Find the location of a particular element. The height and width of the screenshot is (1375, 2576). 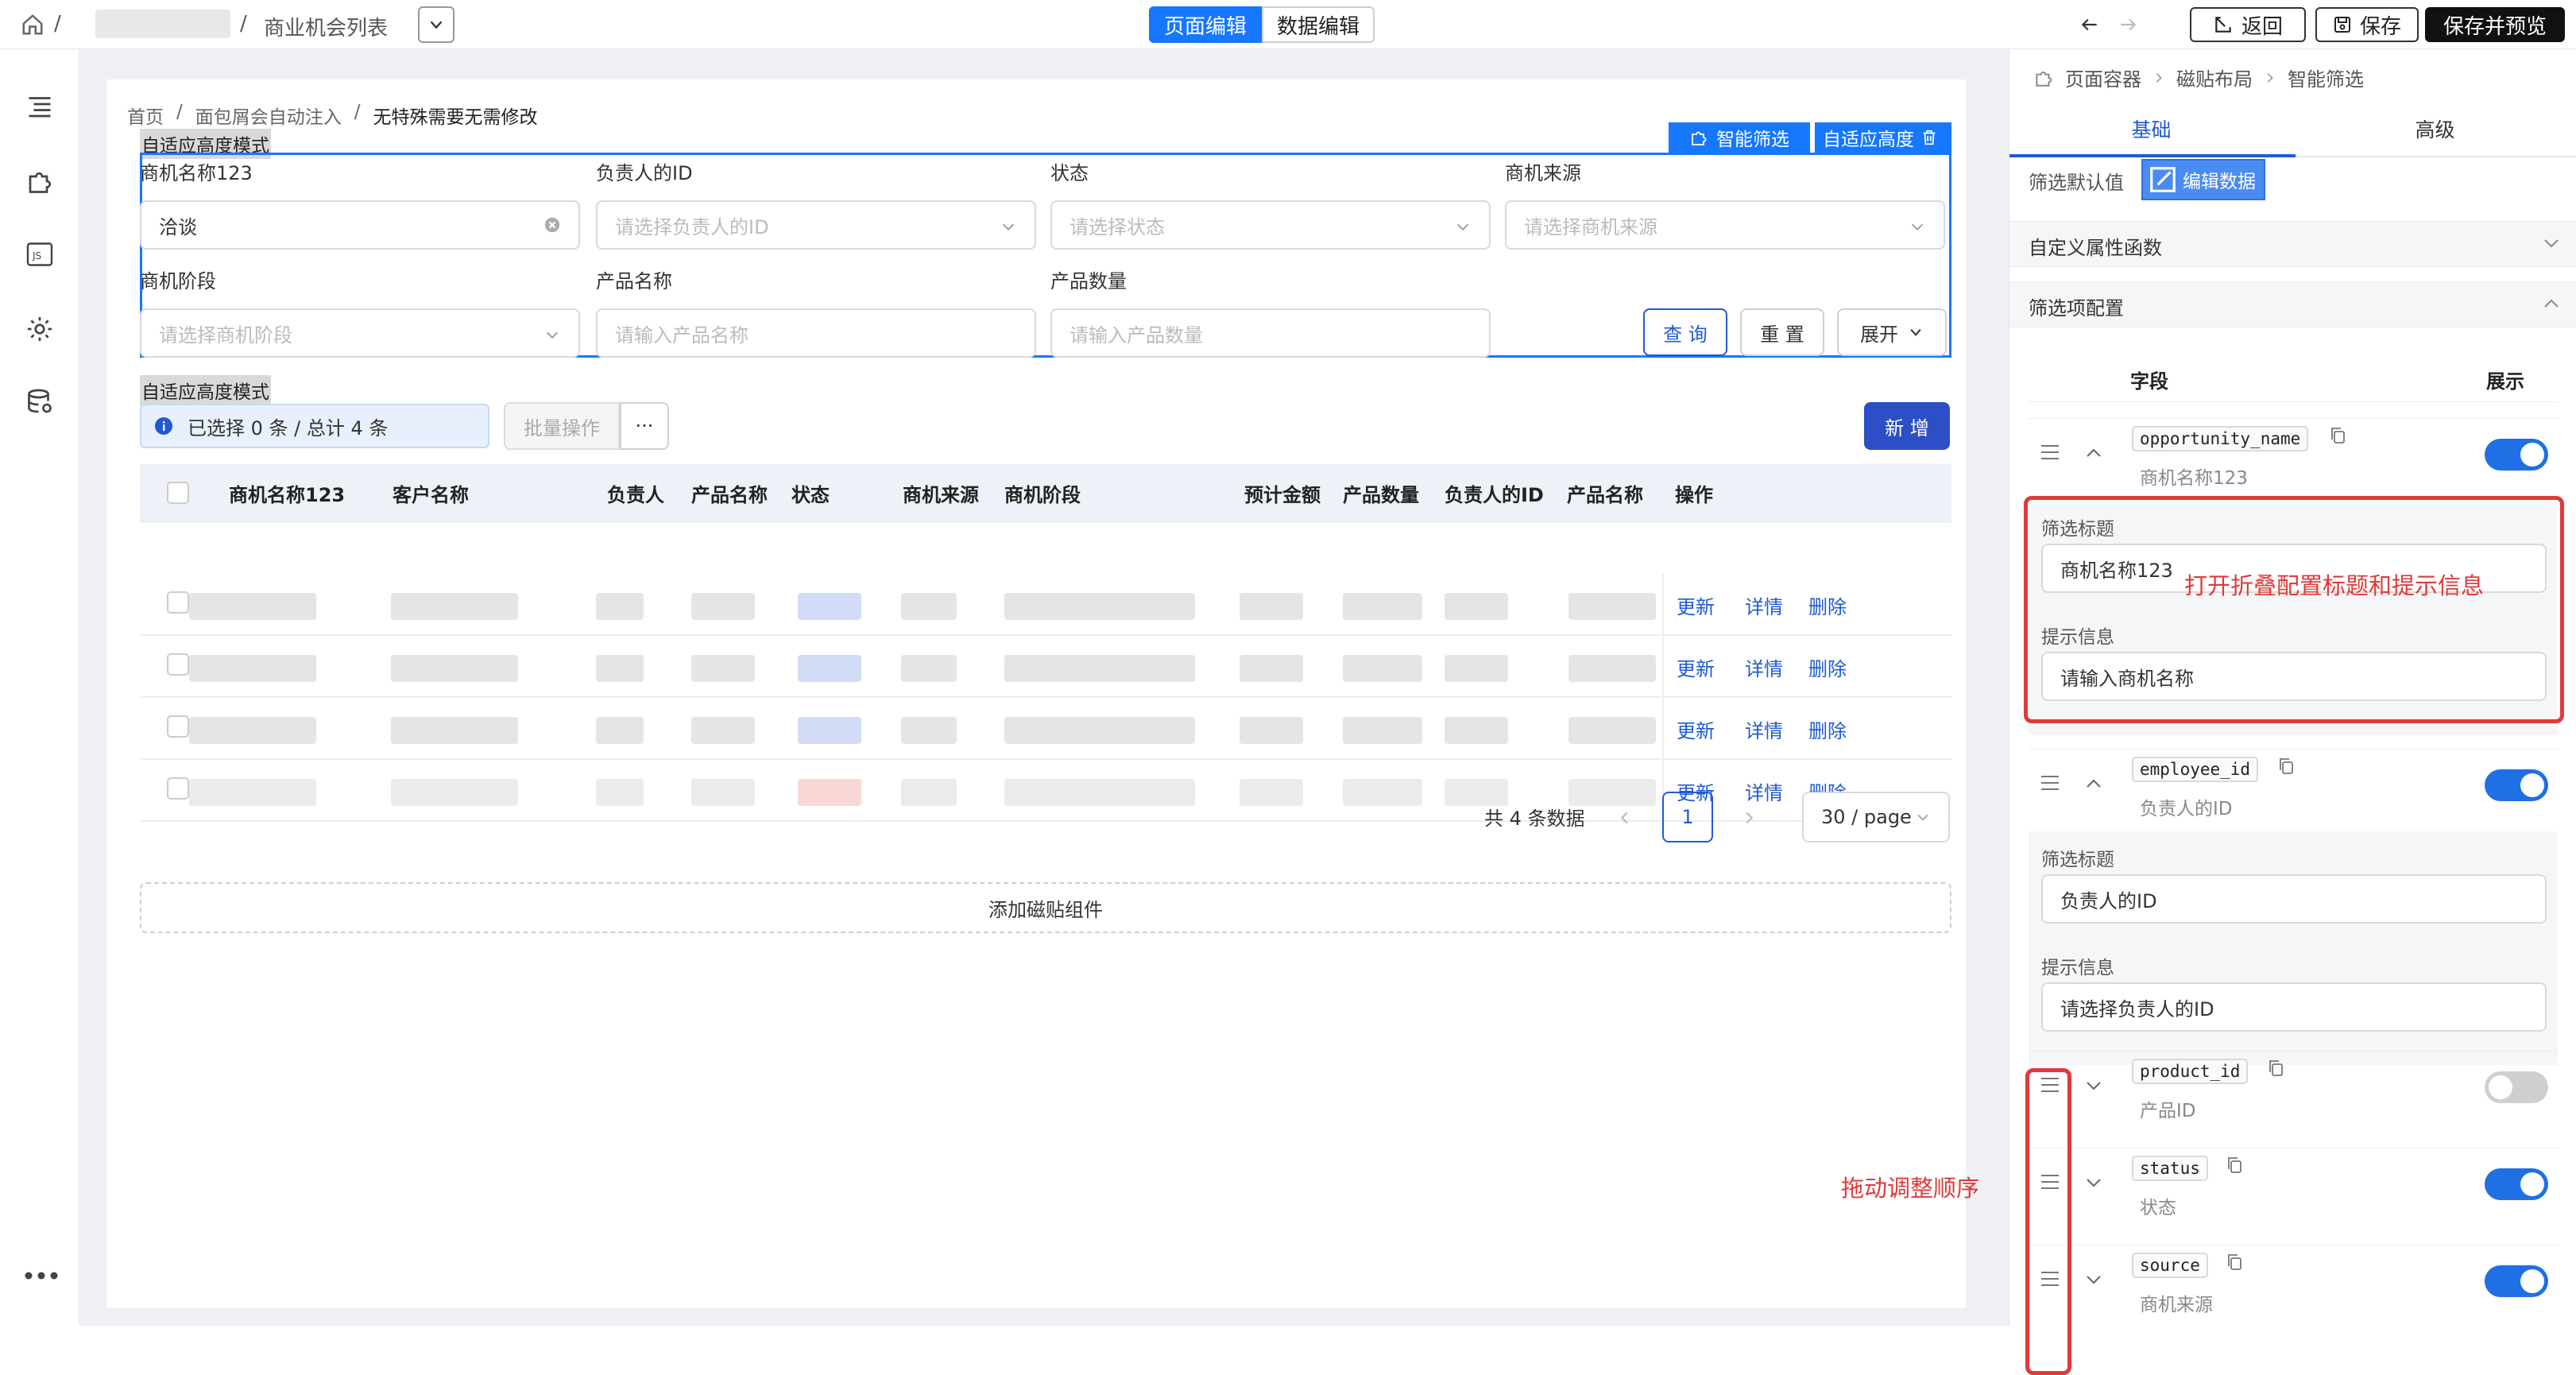

panel-breadcrumb-item: 页面容器 is located at coordinates (2103, 77).